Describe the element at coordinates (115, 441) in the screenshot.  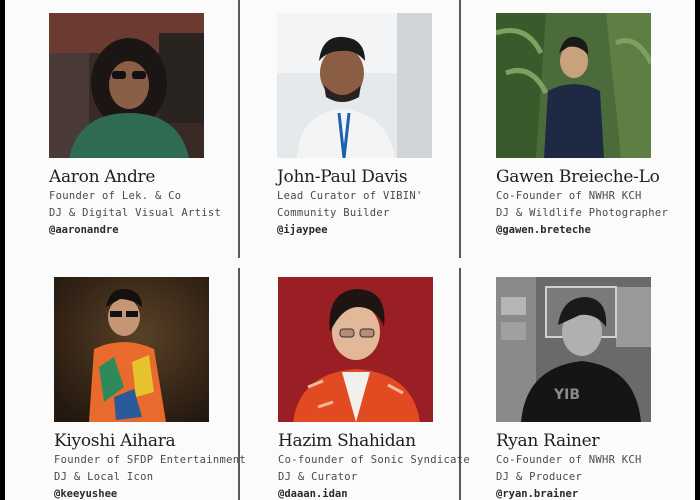
I see `member-name: Kiyoshi Aihara` at that location.